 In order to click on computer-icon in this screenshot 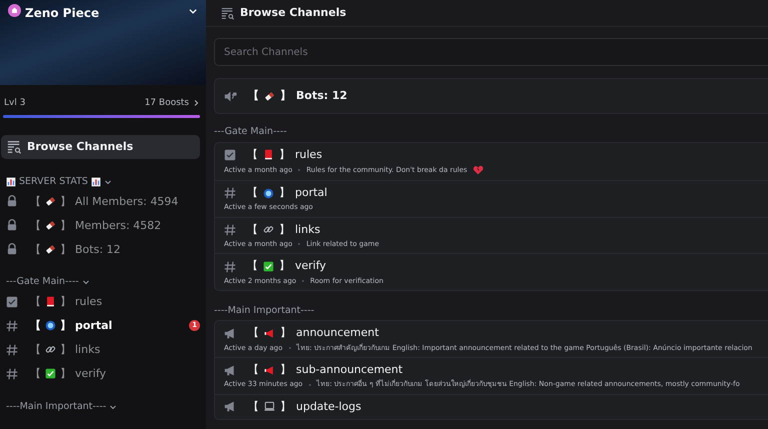, I will do `click(269, 406)`.